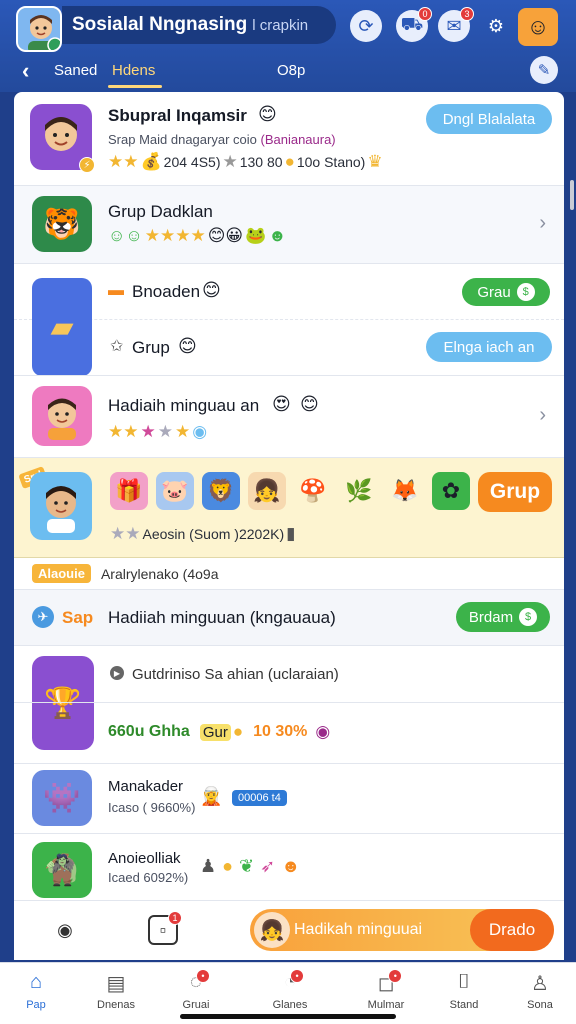 Image resolution: width=576 pixels, height=1024 pixels. What do you see at coordinates (166, 291) in the screenshot?
I see `list-item-title: Bnoaden` at bounding box center [166, 291].